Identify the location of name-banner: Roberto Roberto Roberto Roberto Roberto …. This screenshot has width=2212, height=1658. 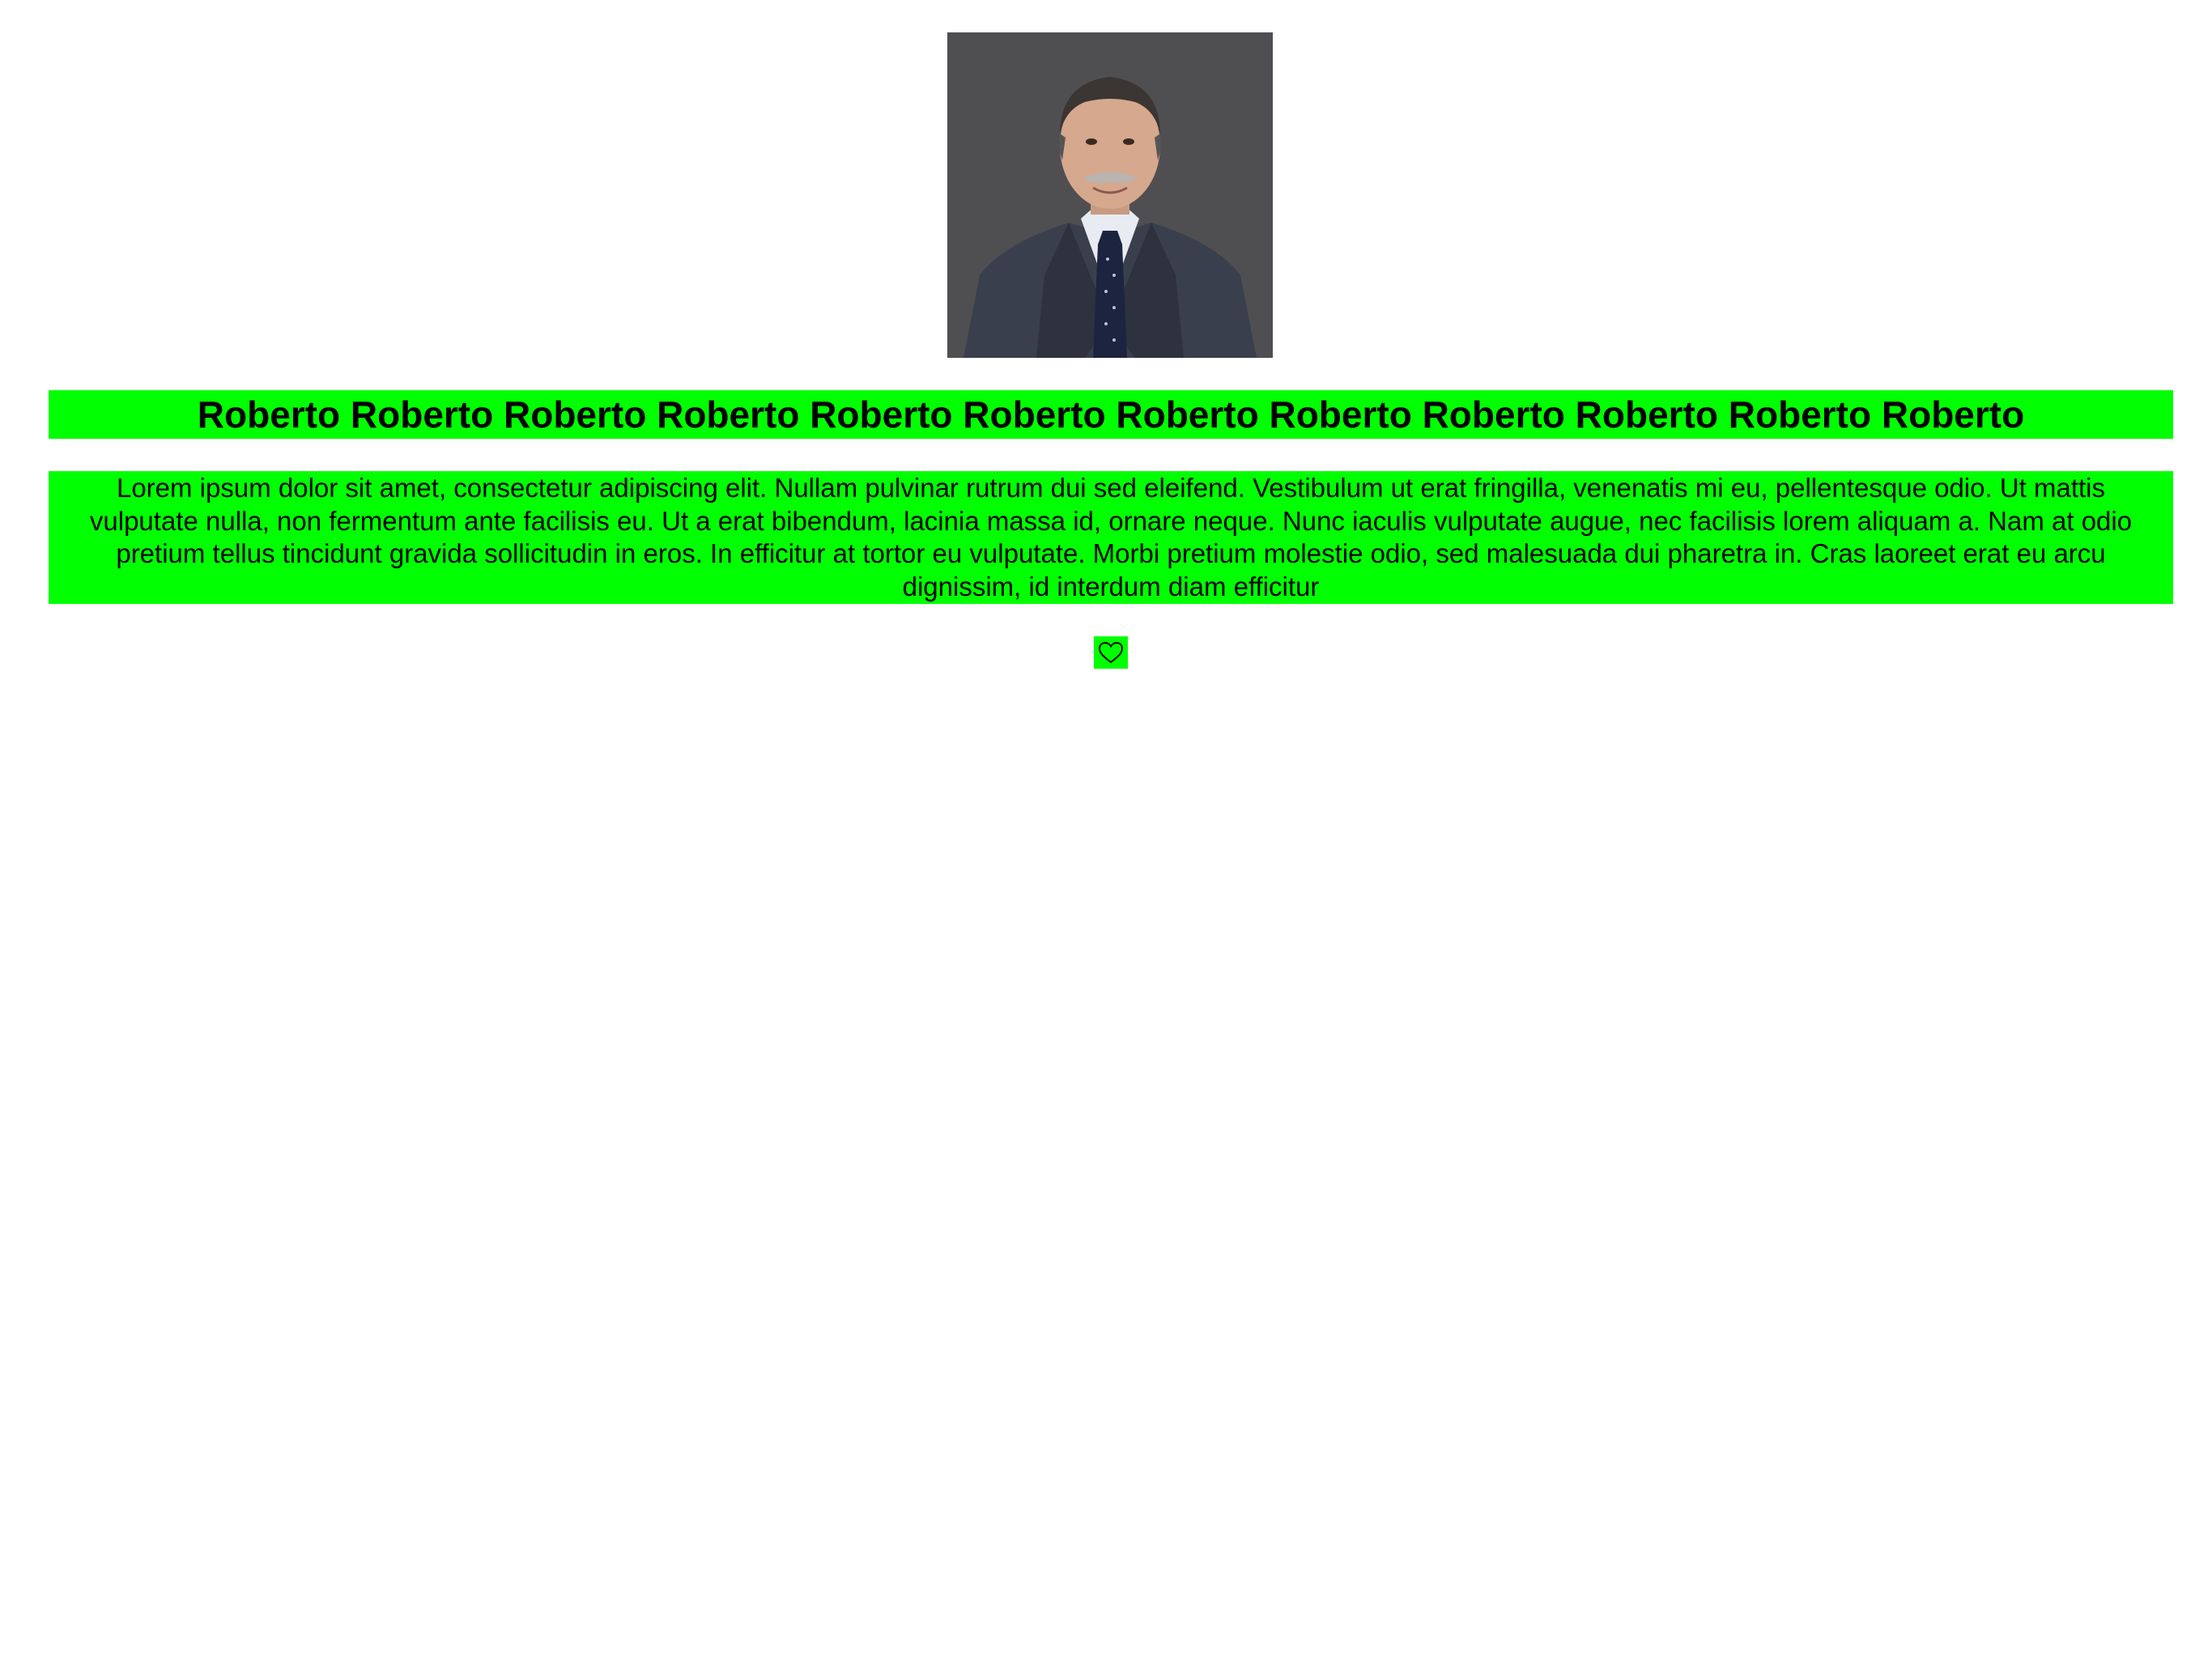
(1111, 414).